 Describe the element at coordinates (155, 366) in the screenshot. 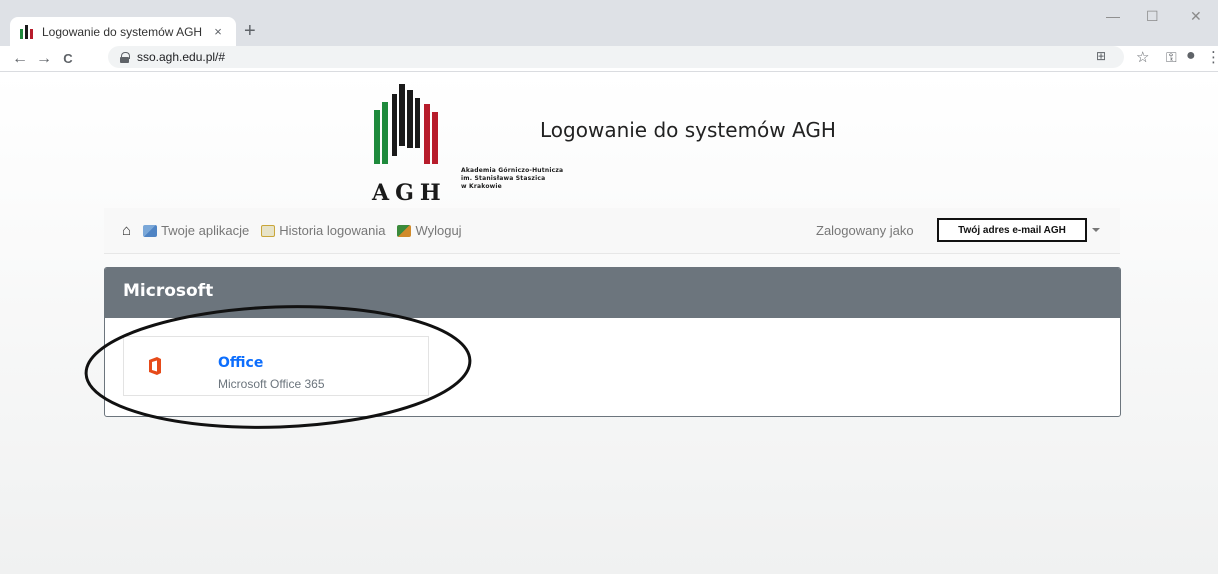

I see `office-icon` at that location.